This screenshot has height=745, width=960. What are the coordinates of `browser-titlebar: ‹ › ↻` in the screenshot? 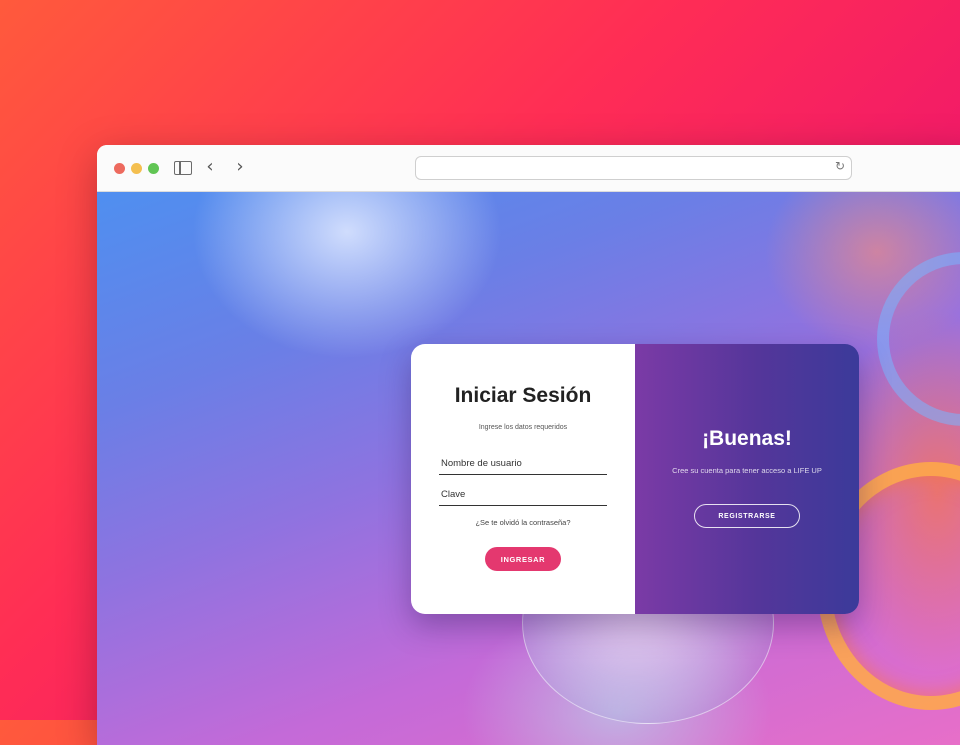 It's located at (528, 168).